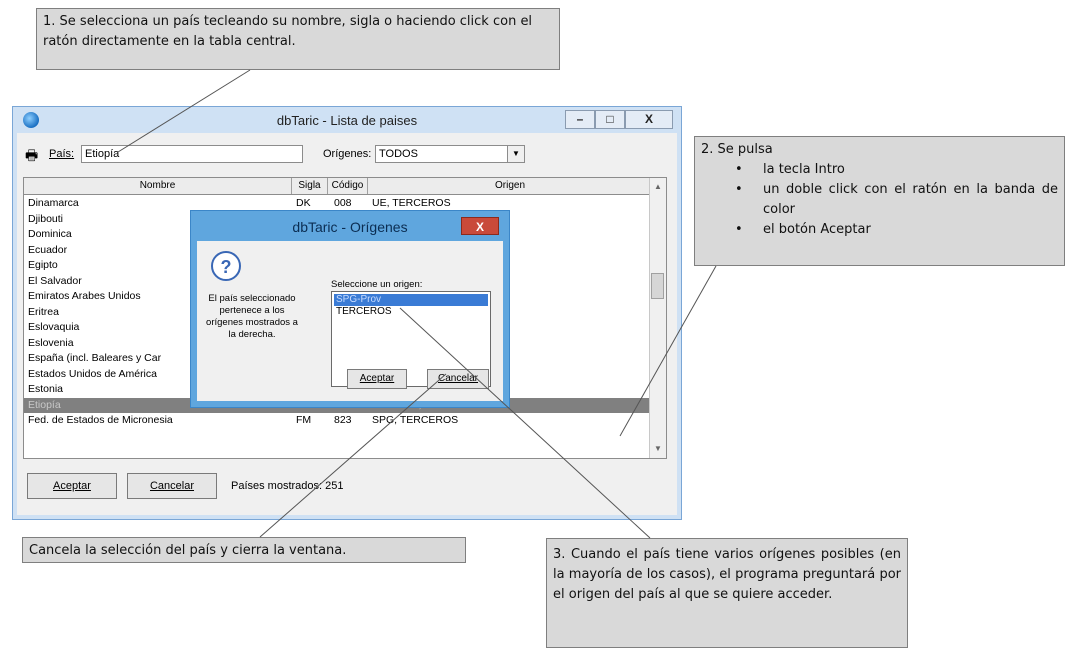 This screenshot has width=1065, height=648. I want to click on table-cell-nombre: Fed. de Estados de Micronesia, so click(100, 420).